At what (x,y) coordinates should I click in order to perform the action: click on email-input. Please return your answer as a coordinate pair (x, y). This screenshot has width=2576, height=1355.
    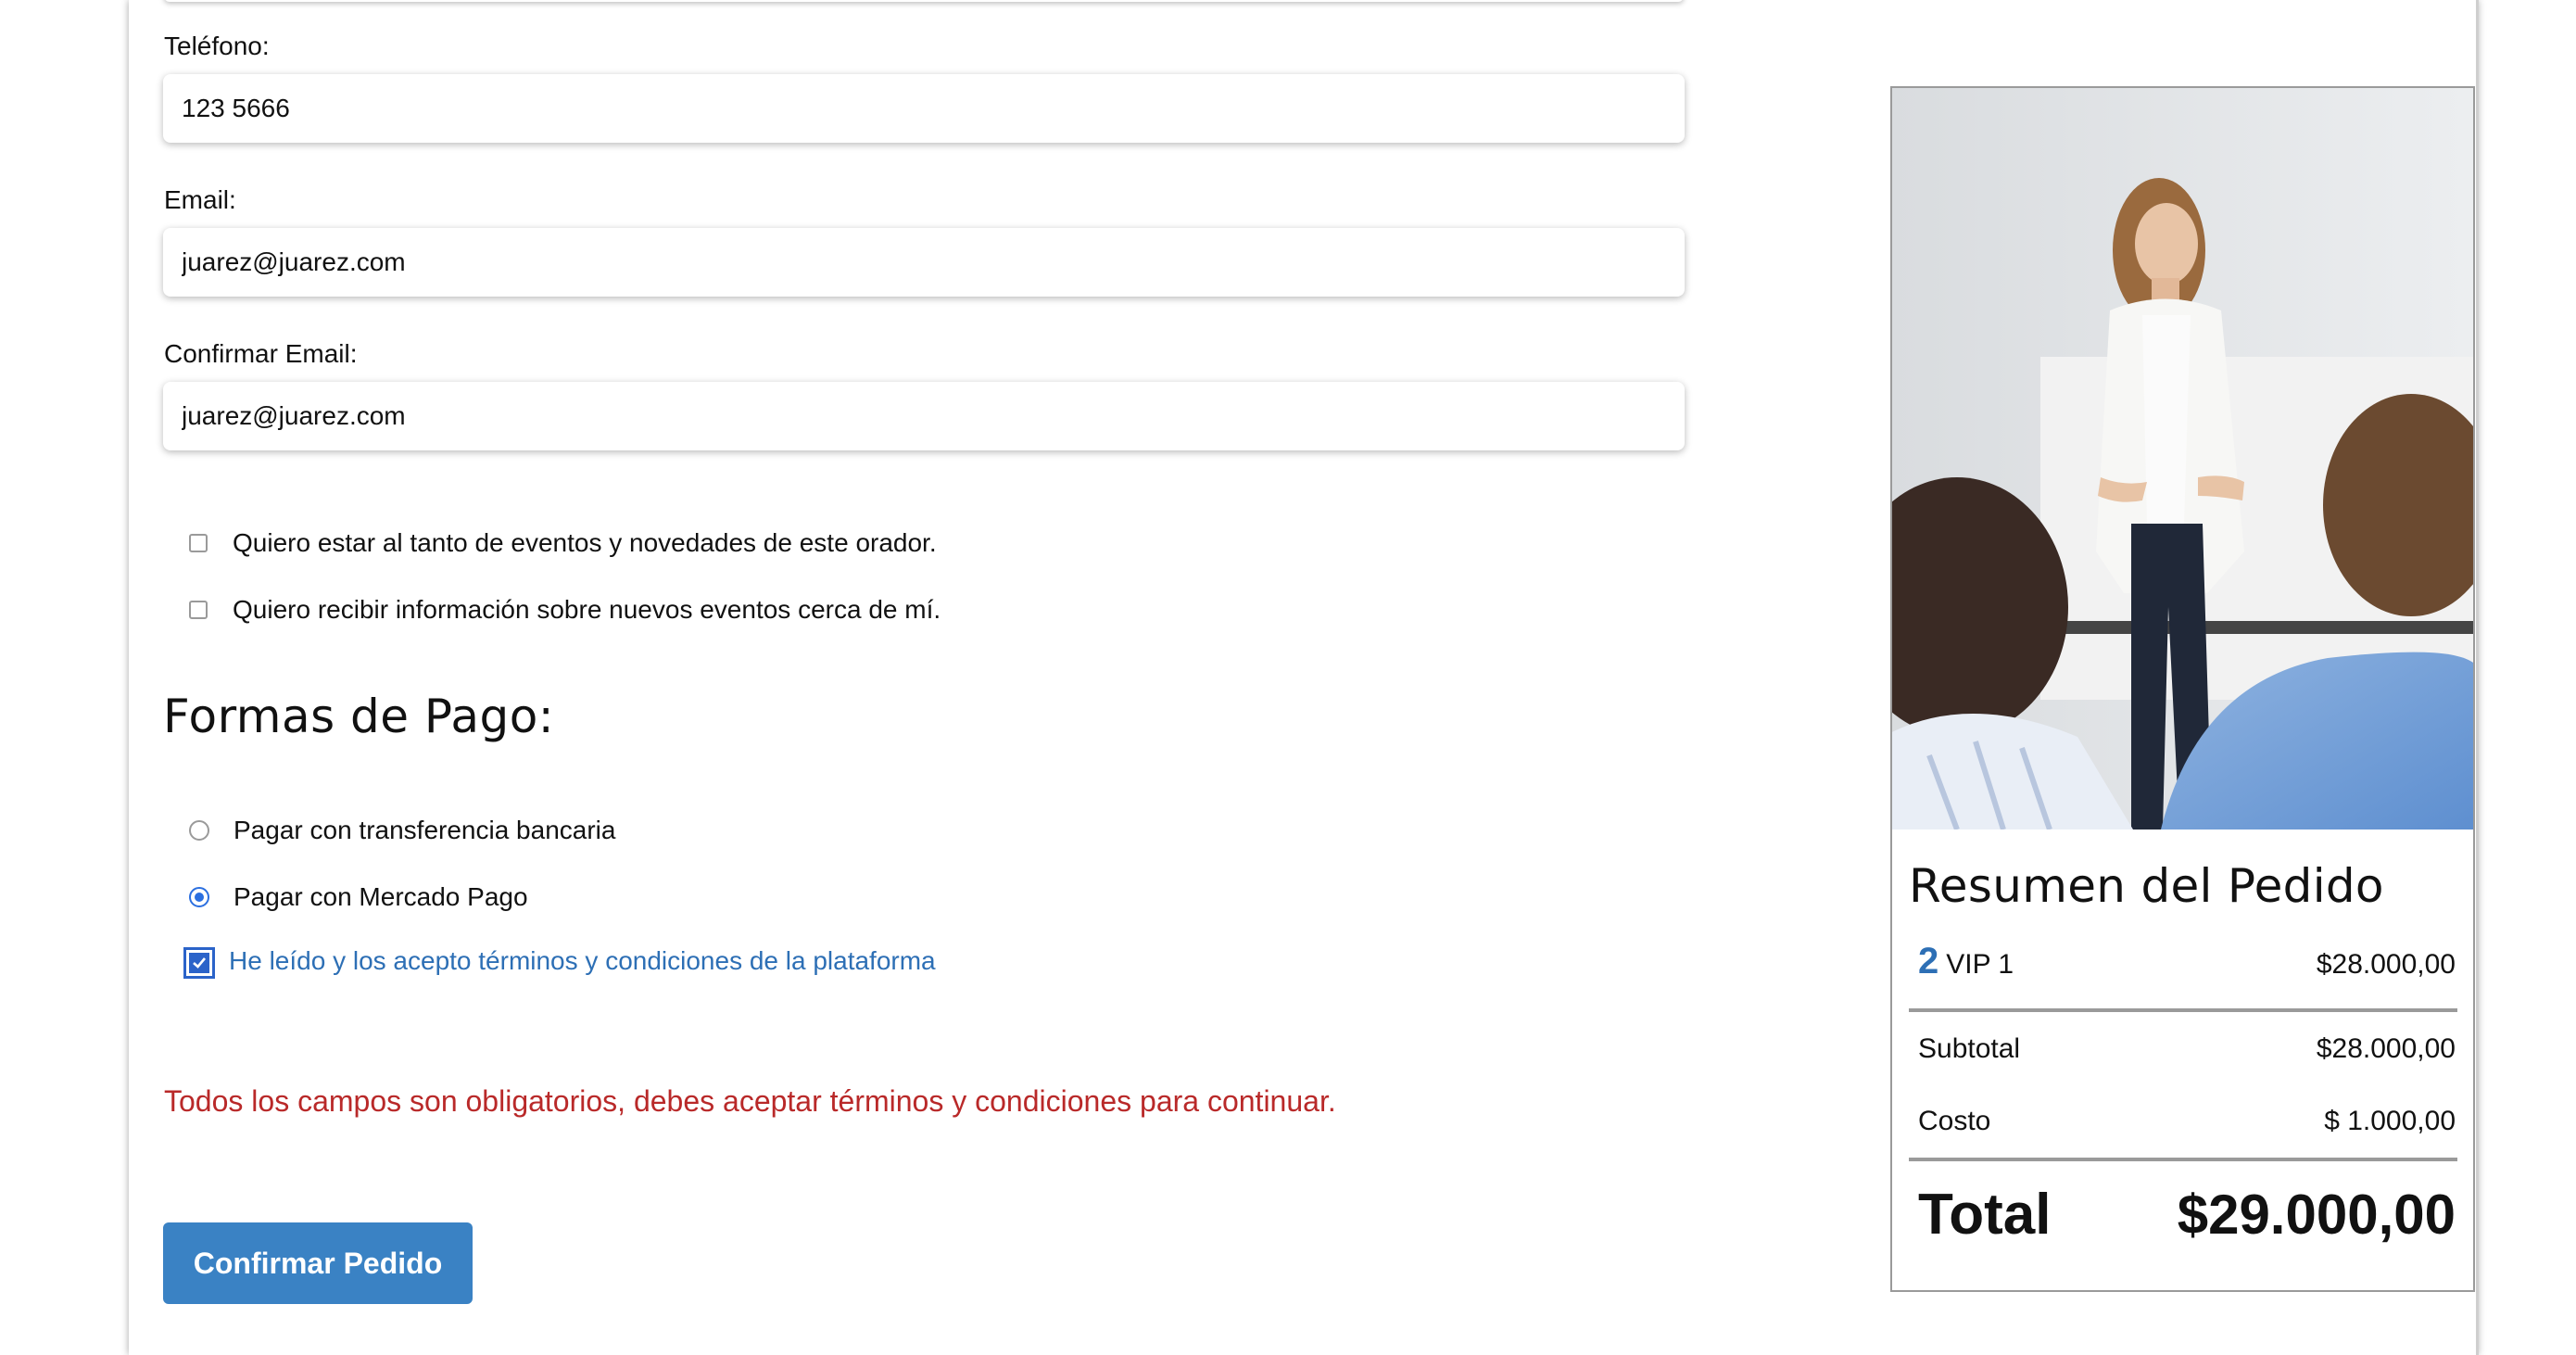
    Looking at the image, I should click on (924, 262).